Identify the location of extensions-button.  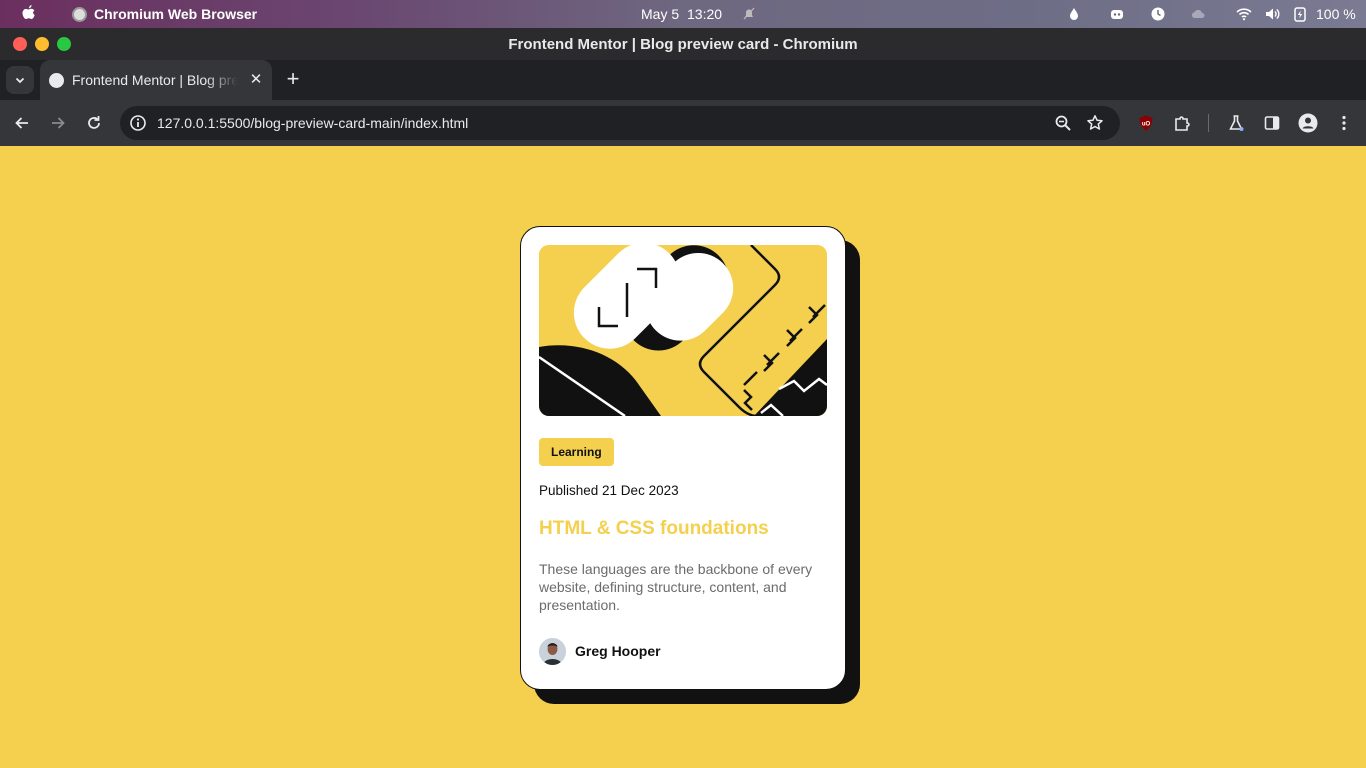
(1182, 123).